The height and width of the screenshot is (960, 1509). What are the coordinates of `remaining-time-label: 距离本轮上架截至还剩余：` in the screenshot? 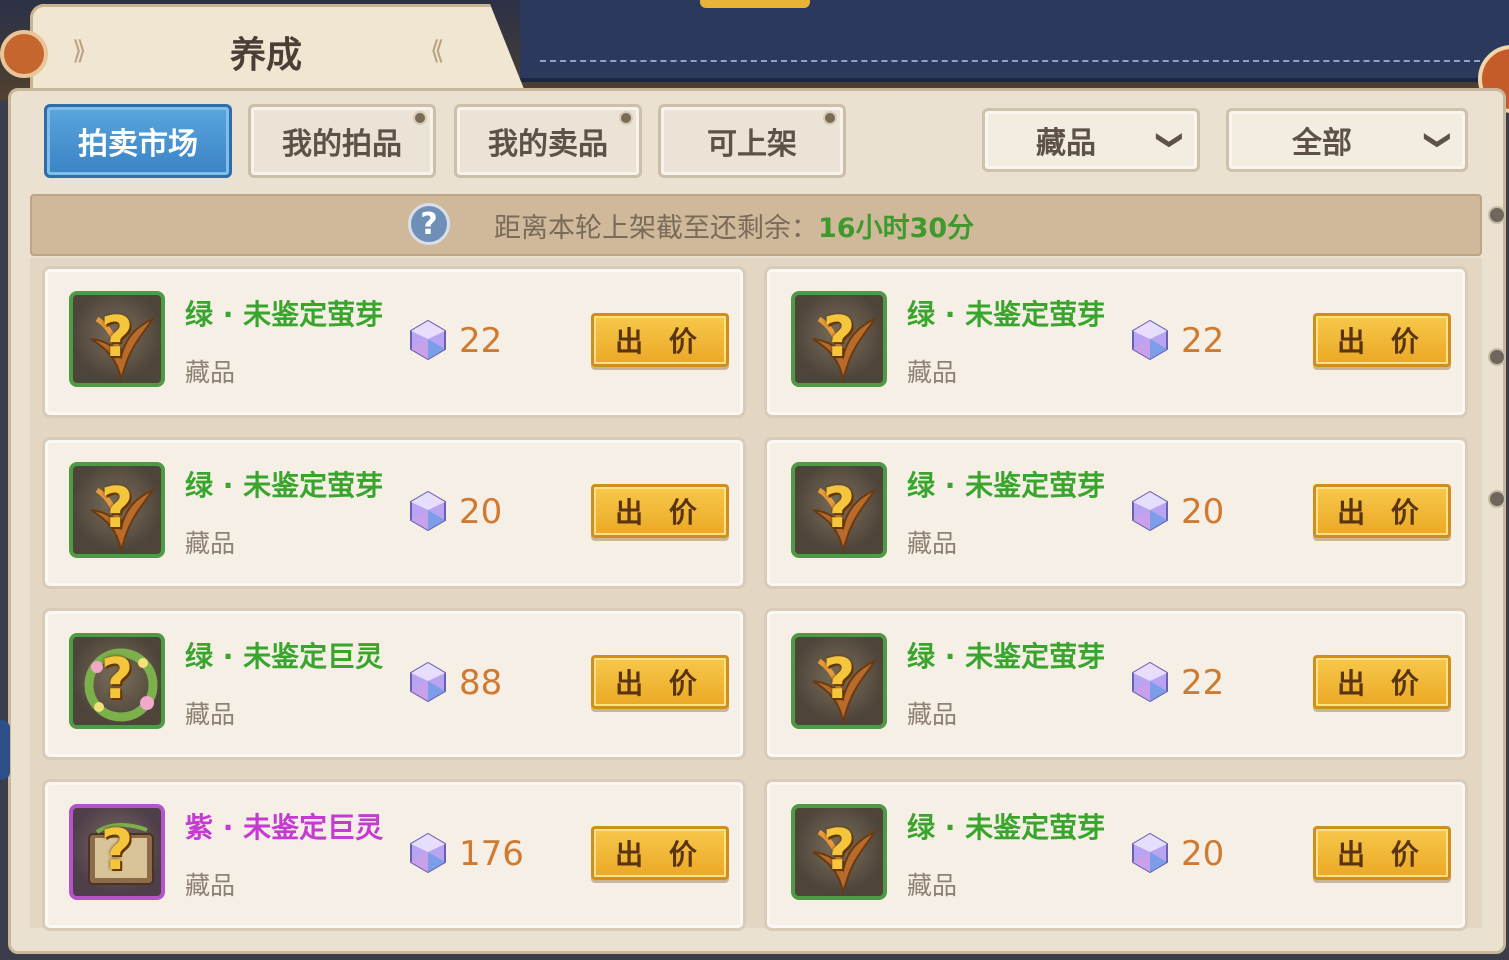 It's located at (656, 228).